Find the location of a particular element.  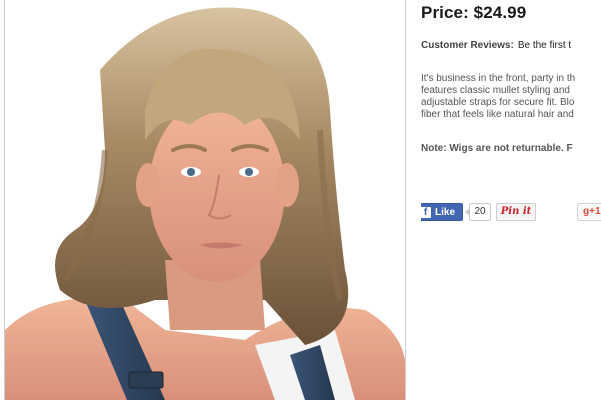

social-share-bar: f Like 20 Pin it g+1 is located at coordinates (511, 213).